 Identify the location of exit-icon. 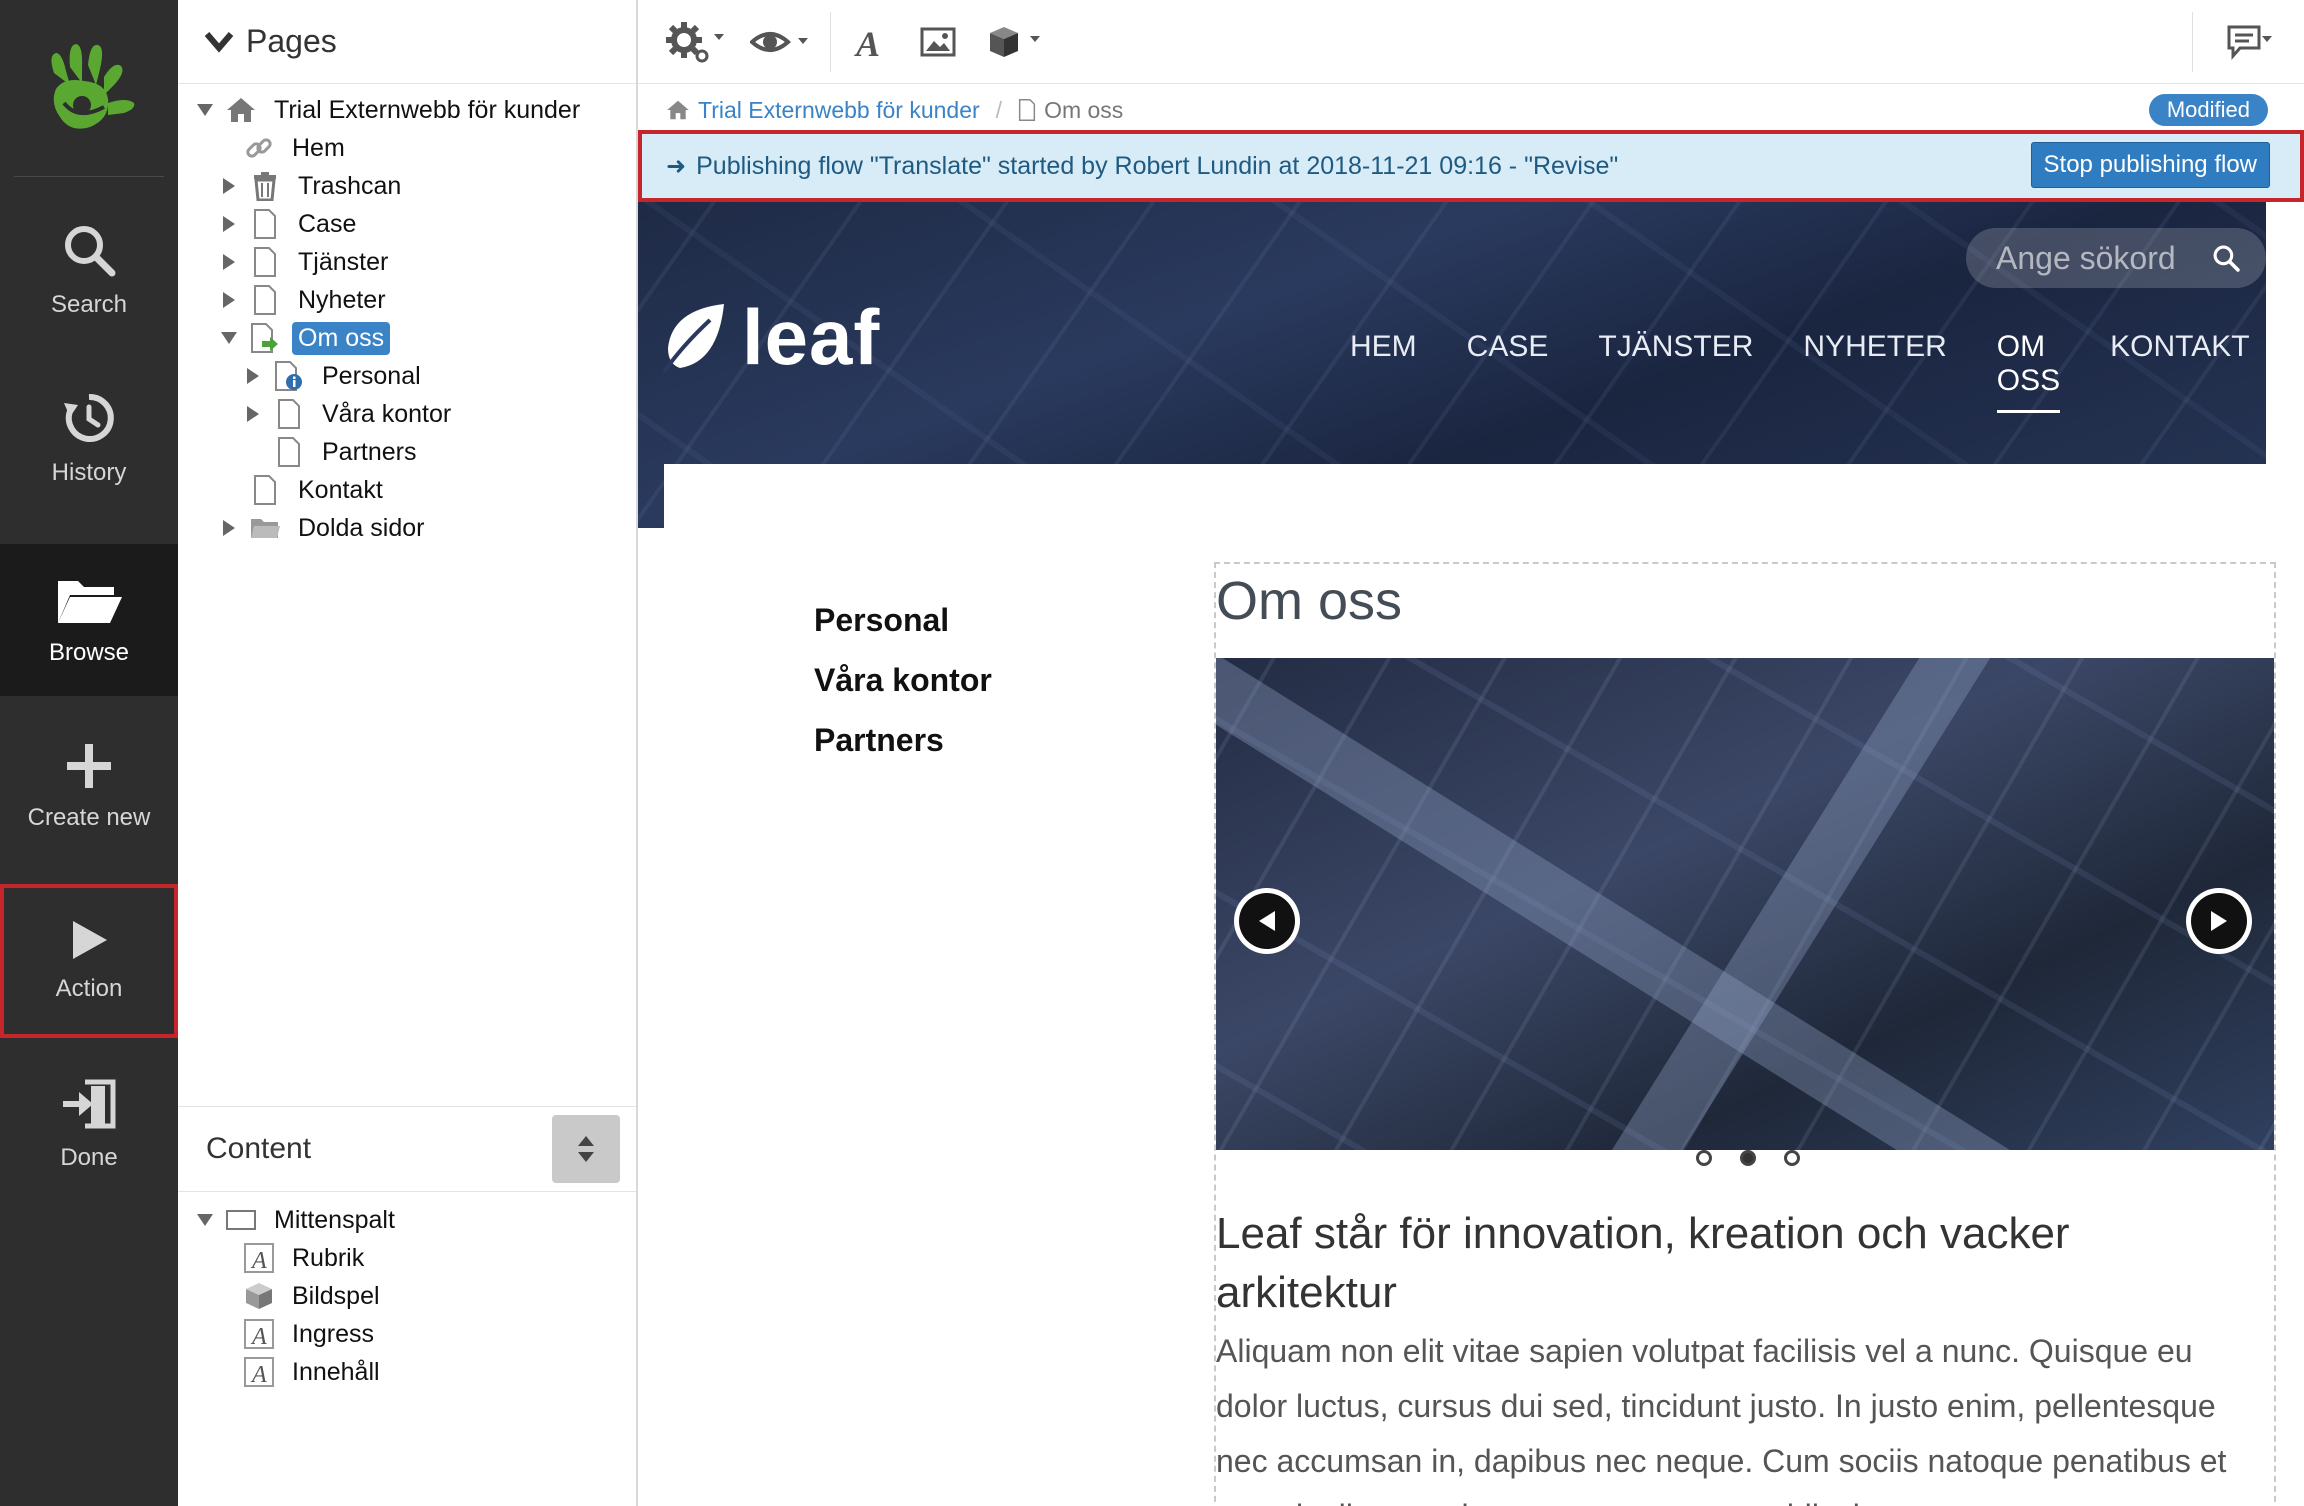
(89, 1104).